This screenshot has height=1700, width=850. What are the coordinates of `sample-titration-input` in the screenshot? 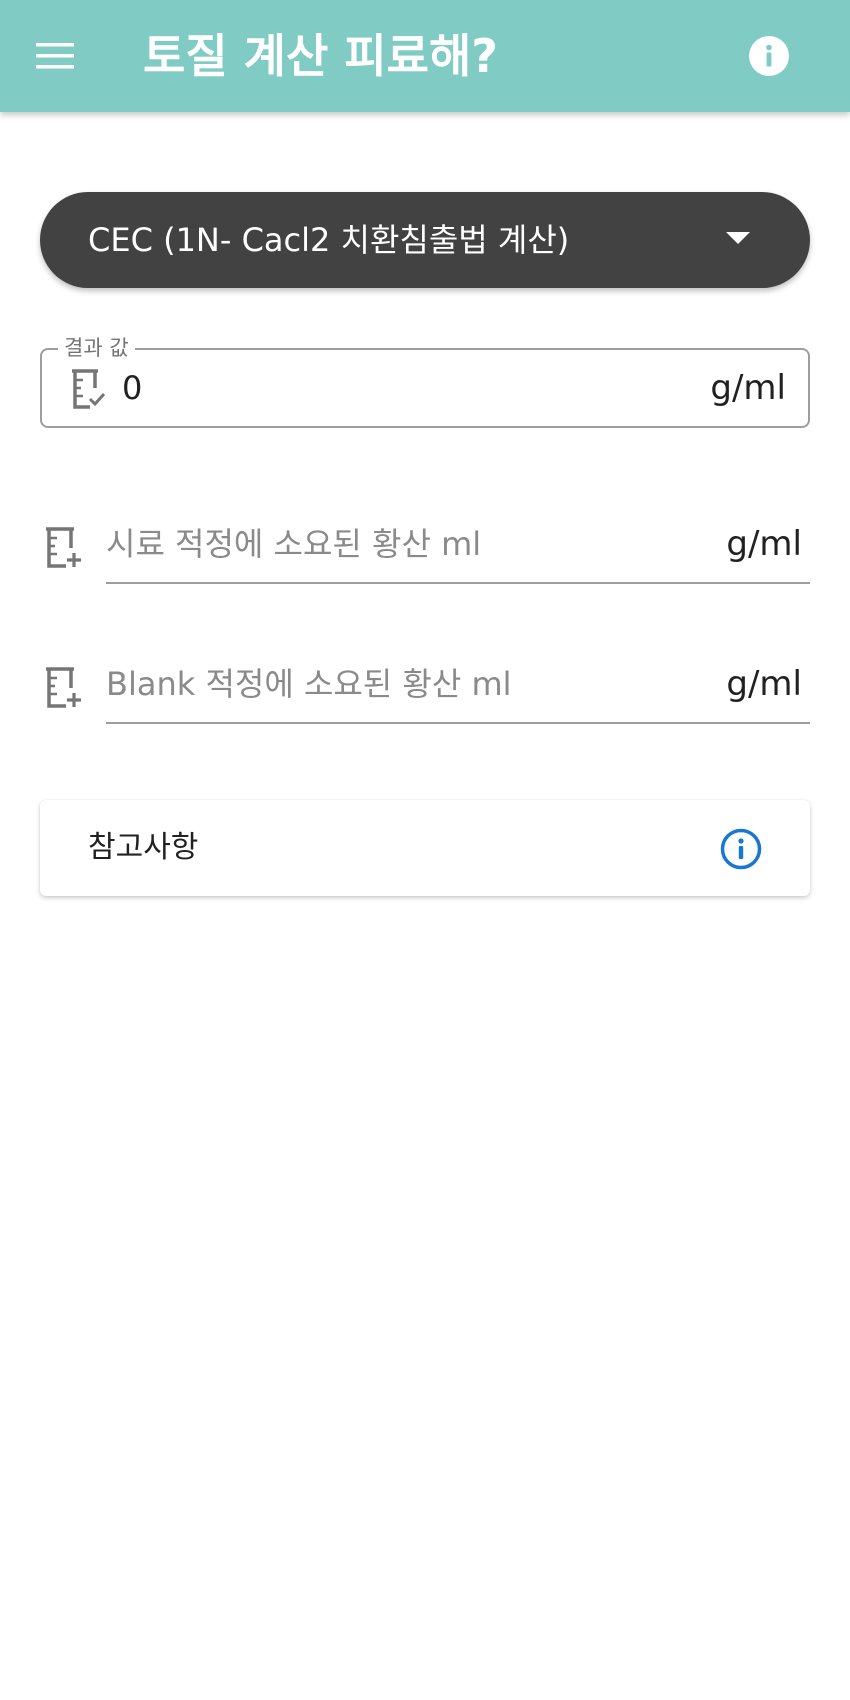 It's located at (386, 544).